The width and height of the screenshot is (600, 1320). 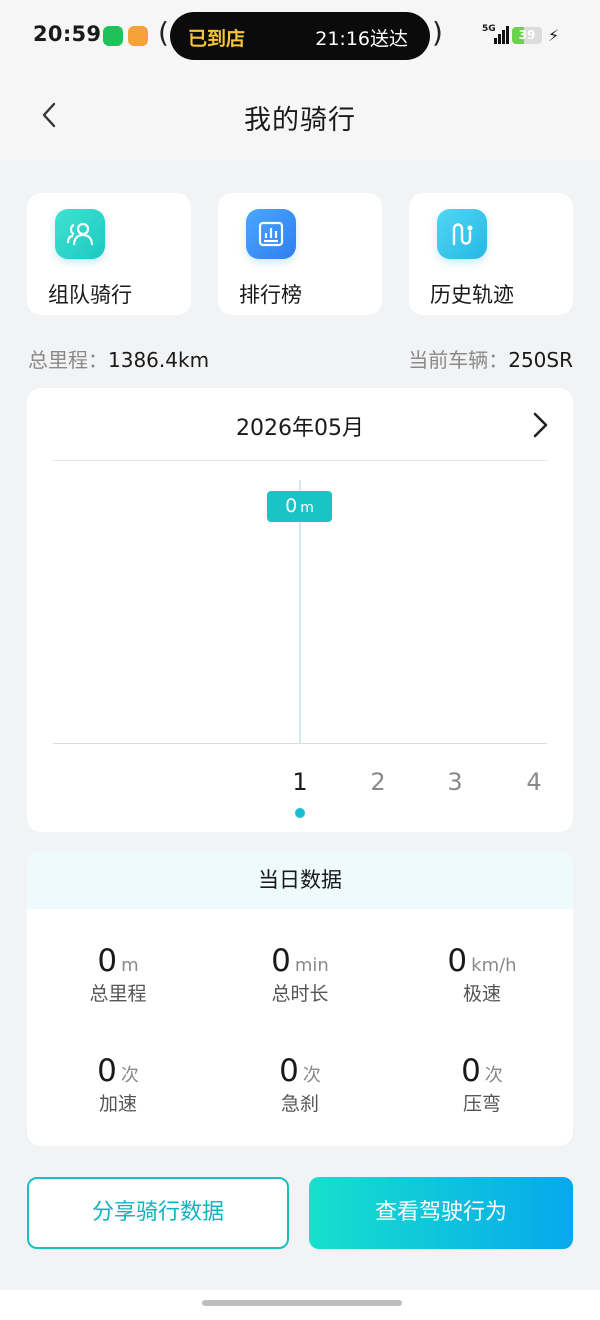 I want to click on page-title: 我的骑行, so click(x=300, y=120).